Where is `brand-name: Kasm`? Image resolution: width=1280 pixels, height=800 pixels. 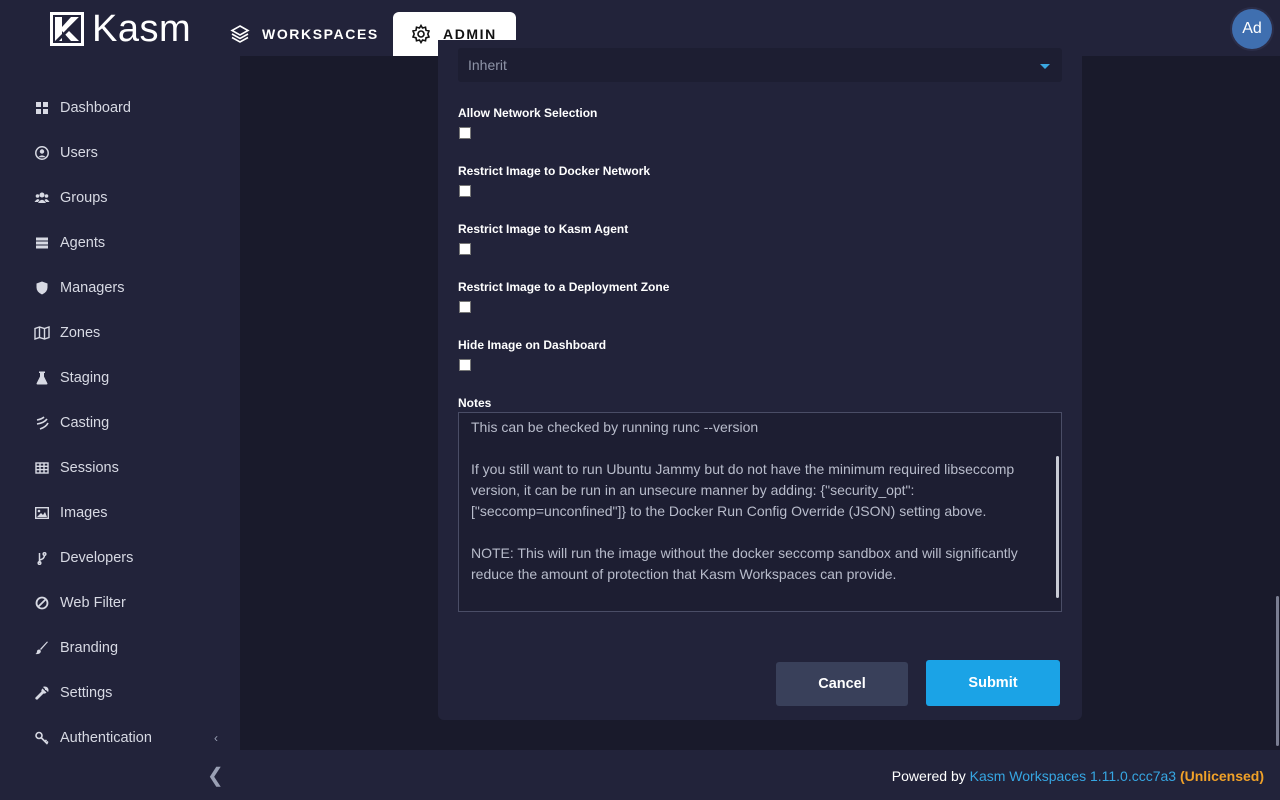
brand-name: Kasm is located at coordinates (142, 29).